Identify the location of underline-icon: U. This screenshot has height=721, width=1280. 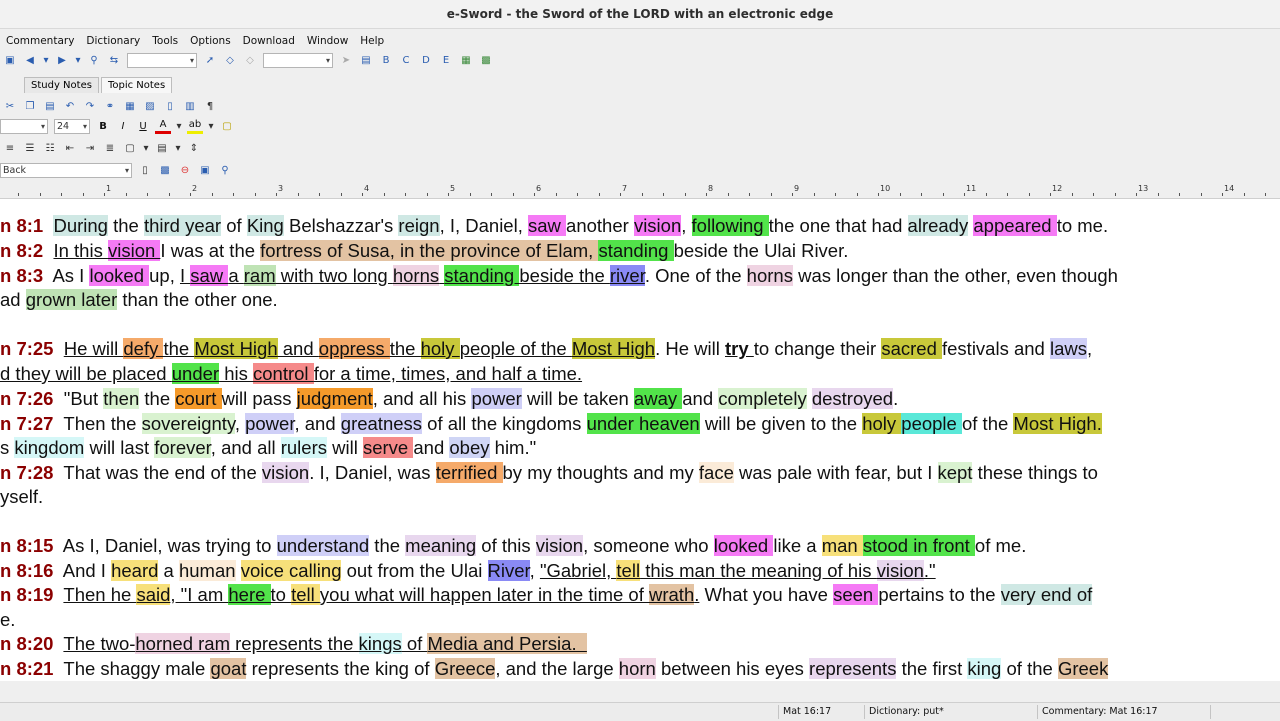
(143, 126).